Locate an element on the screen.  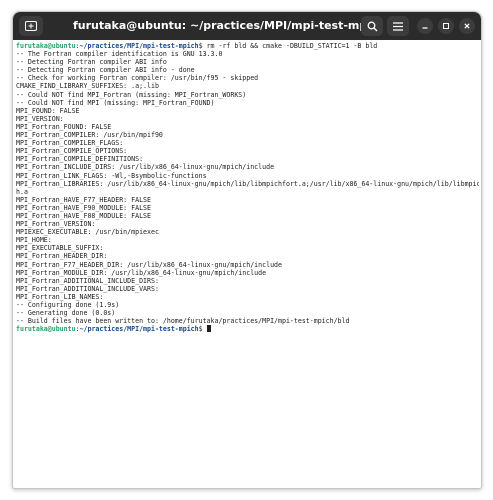
output-line: MPI_Fortran_HAVE_F90_MODULE: FALSE is located at coordinates (83, 207).